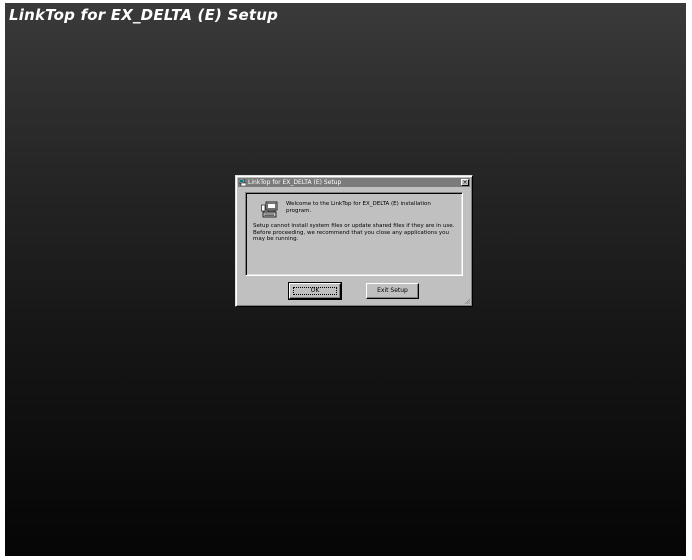 Image resolution: width=692 pixels, height=560 pixels. What do you see at coordinates (144, 15) in the screenshot?
I see `setup-banner-title: LinkTop for EX_DELTA (E) Setup` at bounding box center [144, 15].